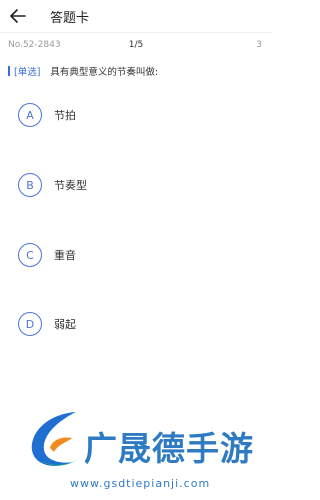  Describe the element at coordinates (133, 324) in the screenshot. I see `option-d: D 弱起` at that location.